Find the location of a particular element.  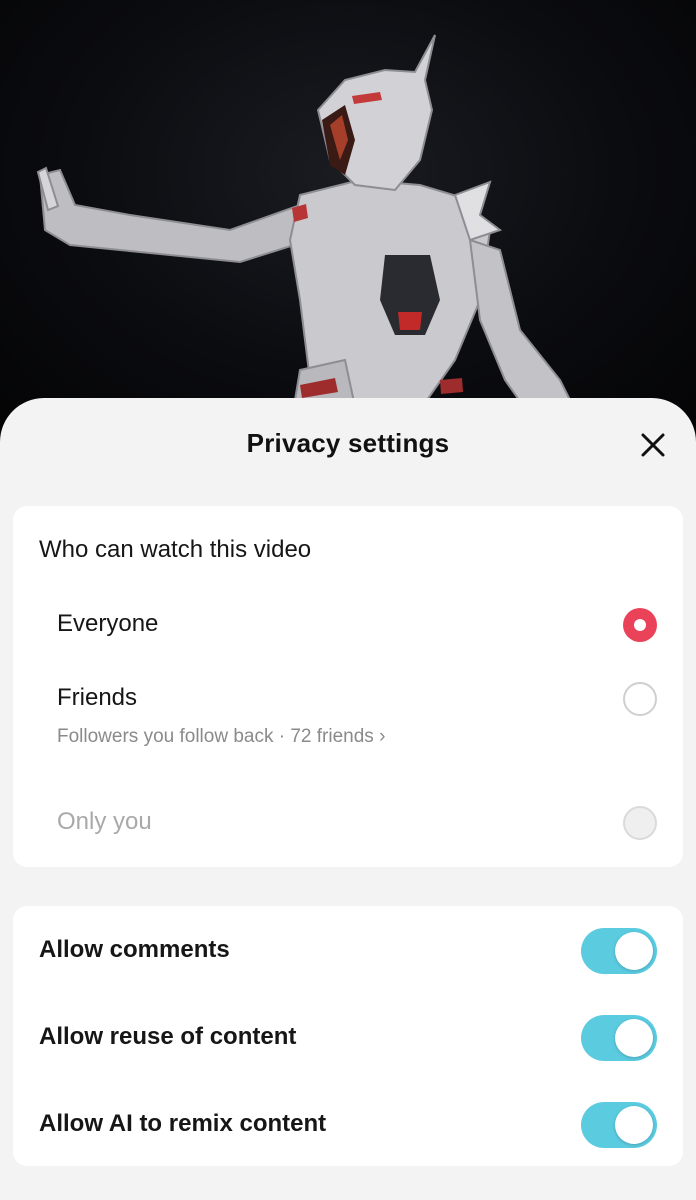

allow-comments-label: Allow comments is located at coordinates (134, 949).